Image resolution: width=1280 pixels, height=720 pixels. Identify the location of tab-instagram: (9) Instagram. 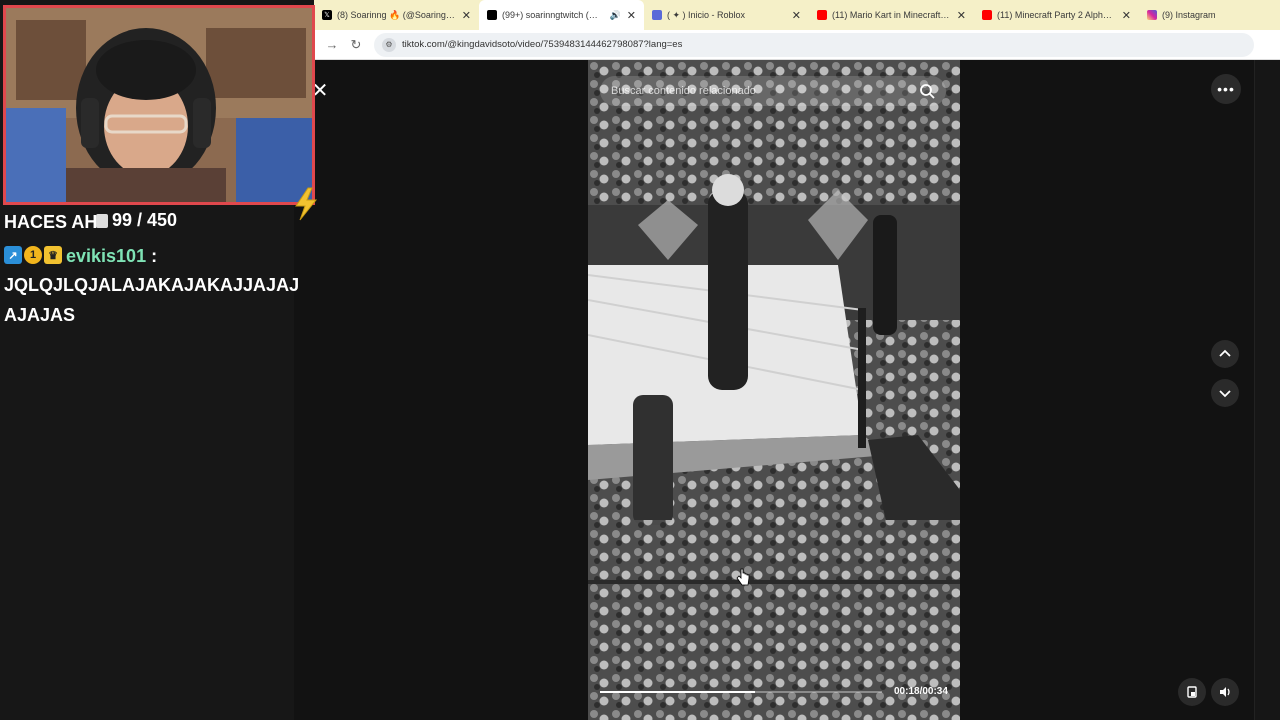
(1204, 15).